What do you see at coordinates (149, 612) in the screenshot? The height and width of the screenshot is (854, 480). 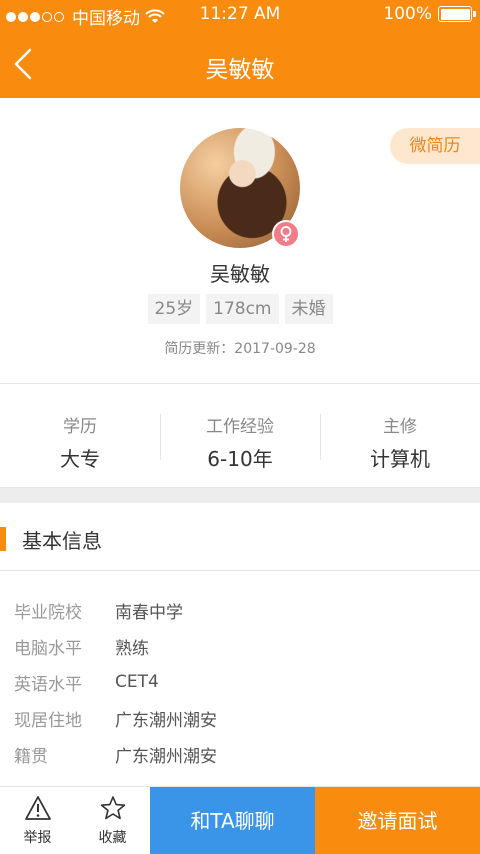 I see `info-value: 南春中学` at bounding box center [149, 612].